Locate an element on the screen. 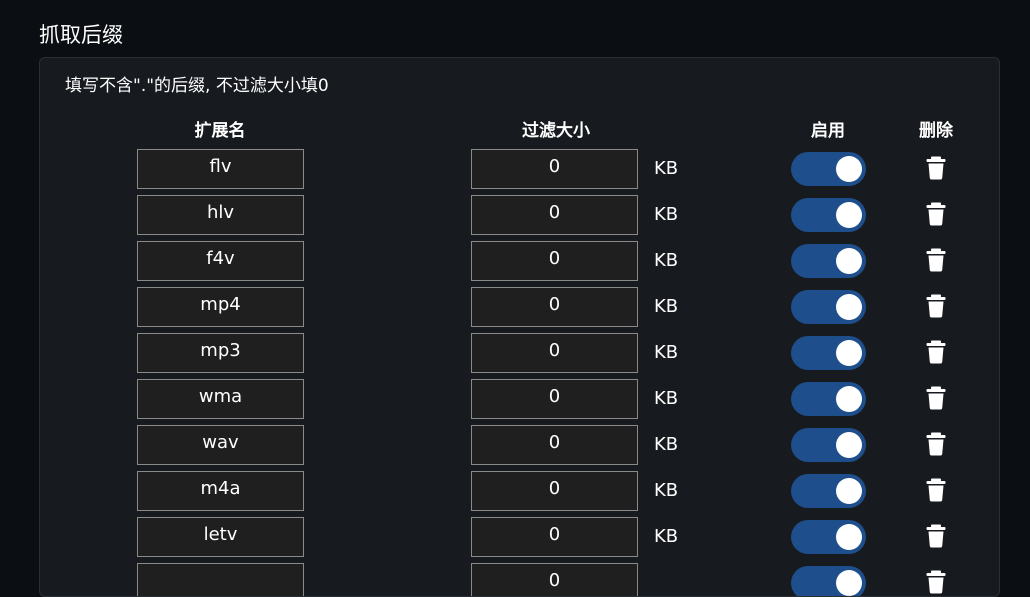 The image size is (1030, 597). section-title: 抓取后缀 is located at coordinates (81, 35).